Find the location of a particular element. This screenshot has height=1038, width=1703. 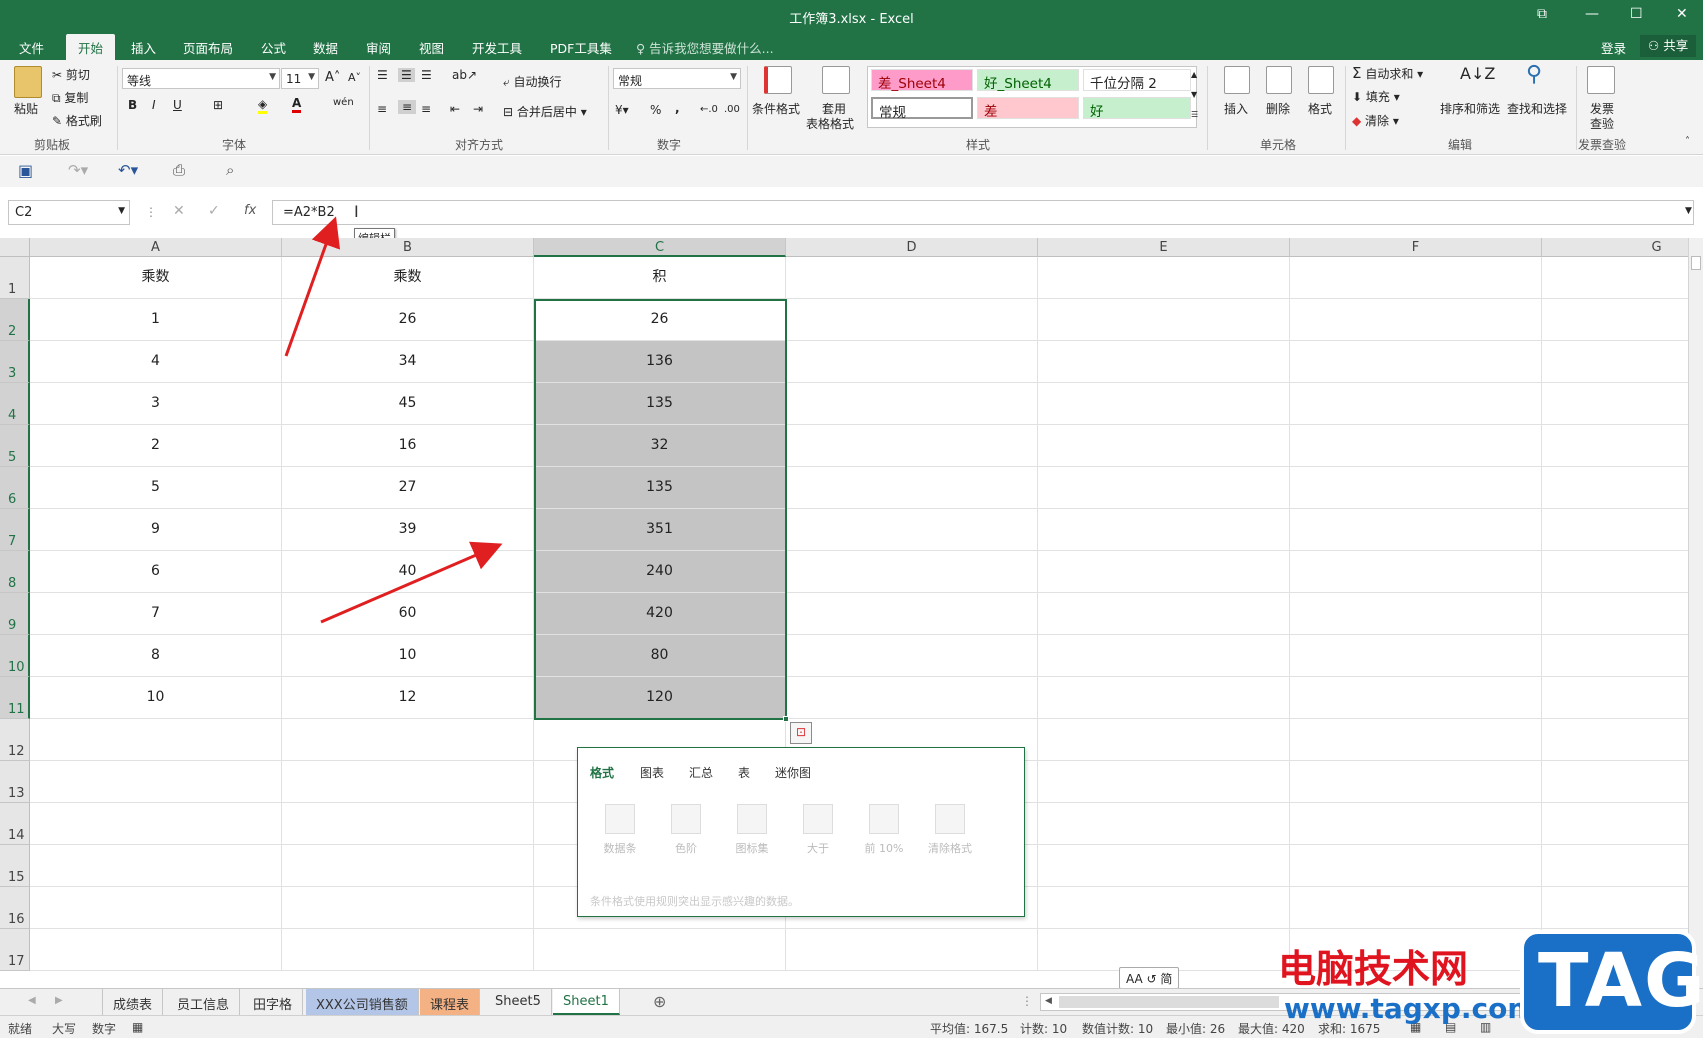

qa-tab-totals: 汇总 is located at coordinates (701, 772).